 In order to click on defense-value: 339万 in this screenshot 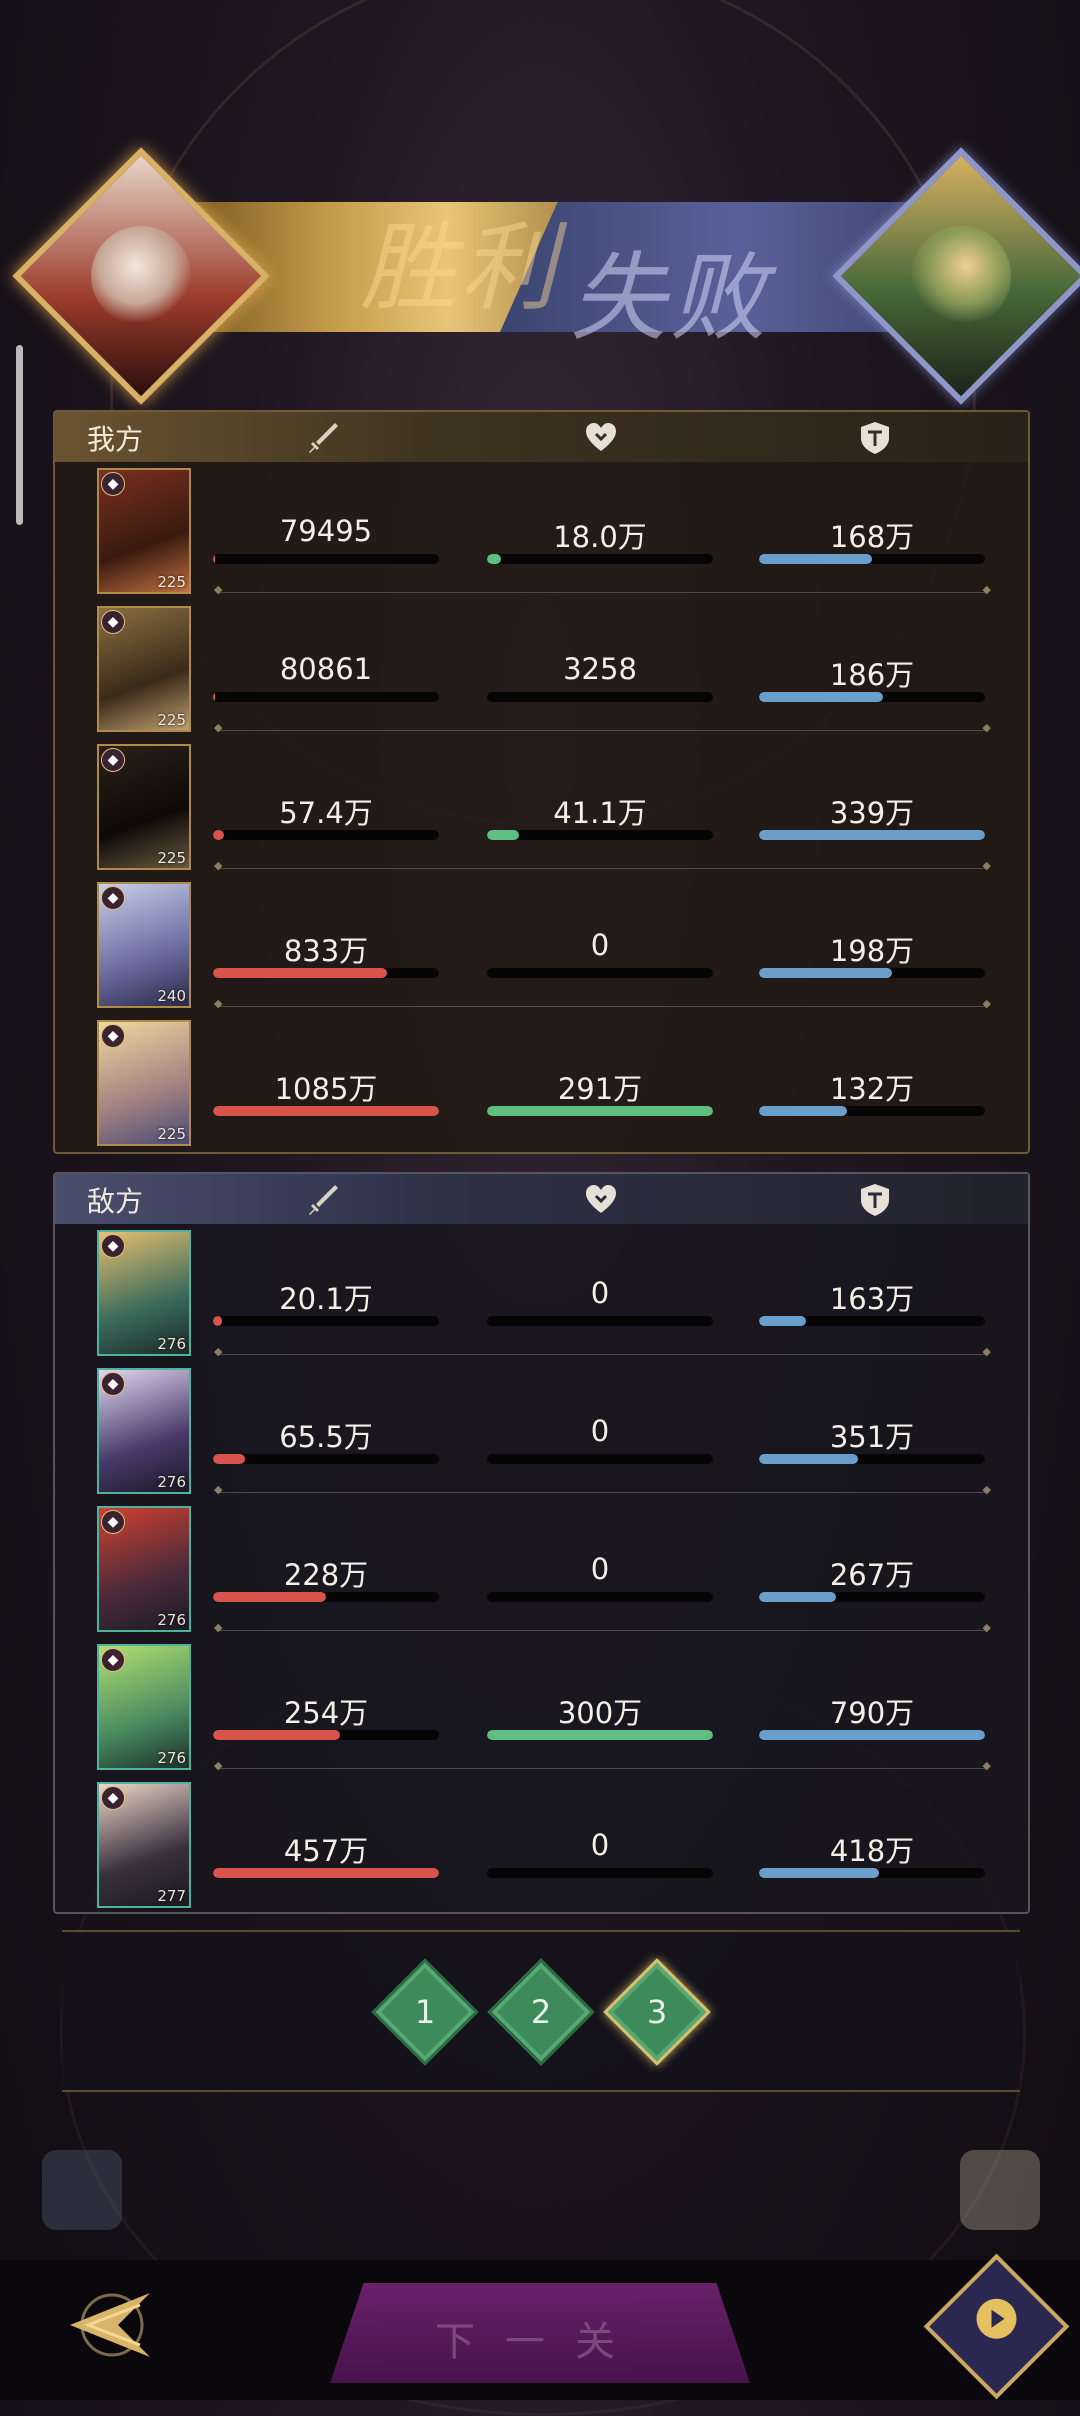, I will do `click(872, 813)`.